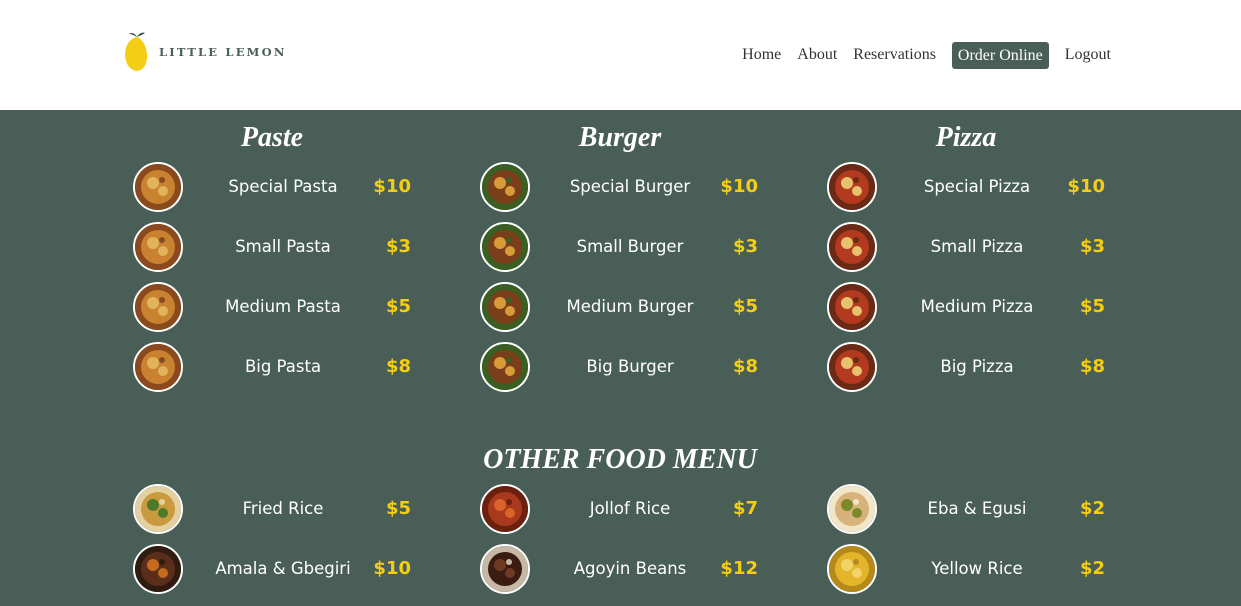 This screenshot has height=606, width=1241. Describe the element at coordinates (630, 508) in the screenshot. I see `item-name: Jollof Rice` at that location.